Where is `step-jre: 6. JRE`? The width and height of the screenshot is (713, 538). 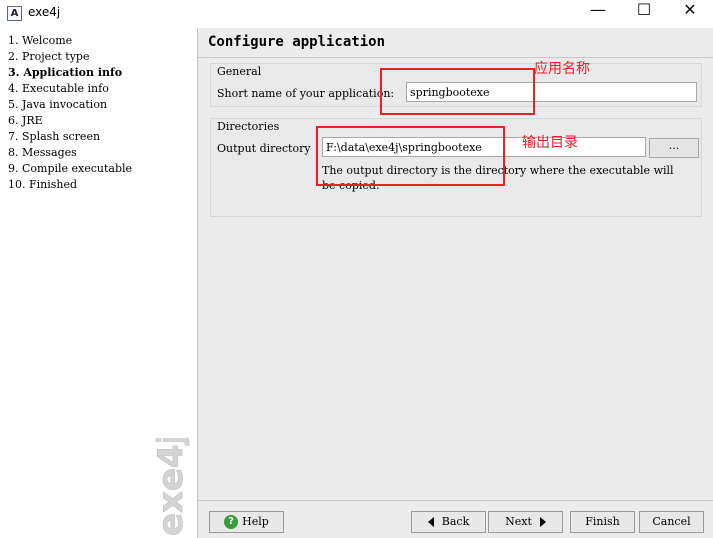
step-jre: 6. JRE is located at coordinates (25, 120).